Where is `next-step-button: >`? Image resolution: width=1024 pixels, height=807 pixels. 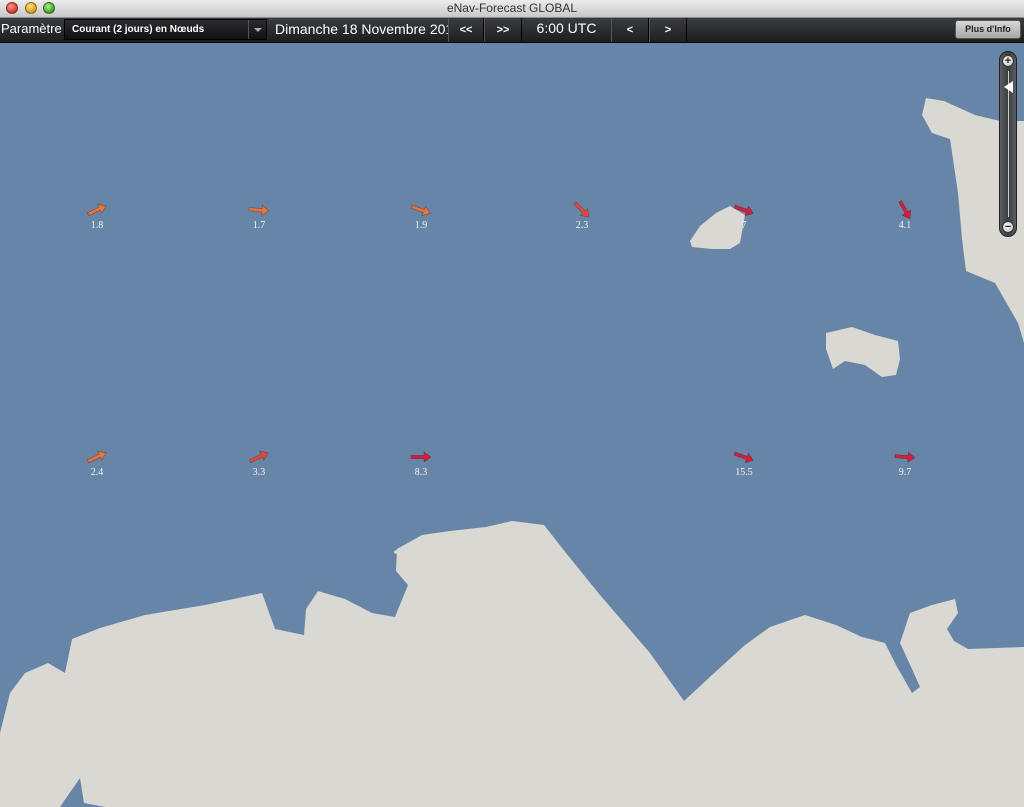
next-step-button: > is located at coordinates (668, 30).